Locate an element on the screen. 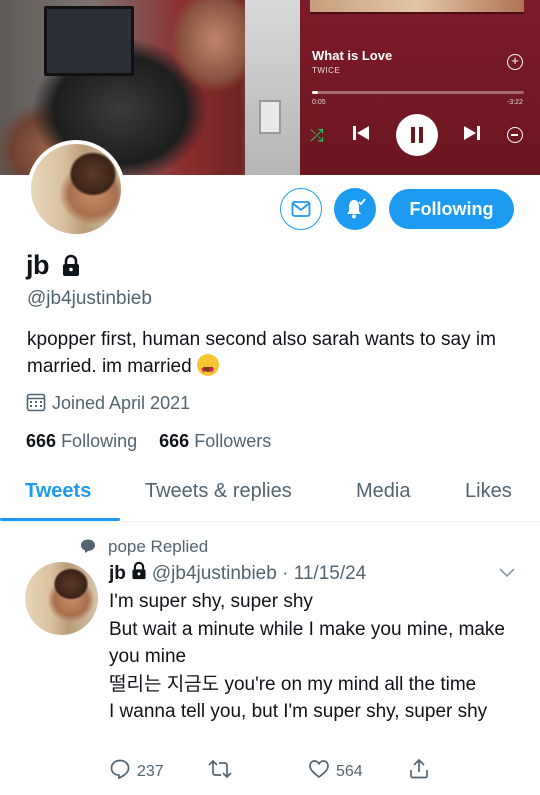 The height and width of the screenshot is (795, 540). followers-stat: 666 Followers is located at coordinates (215, 441).